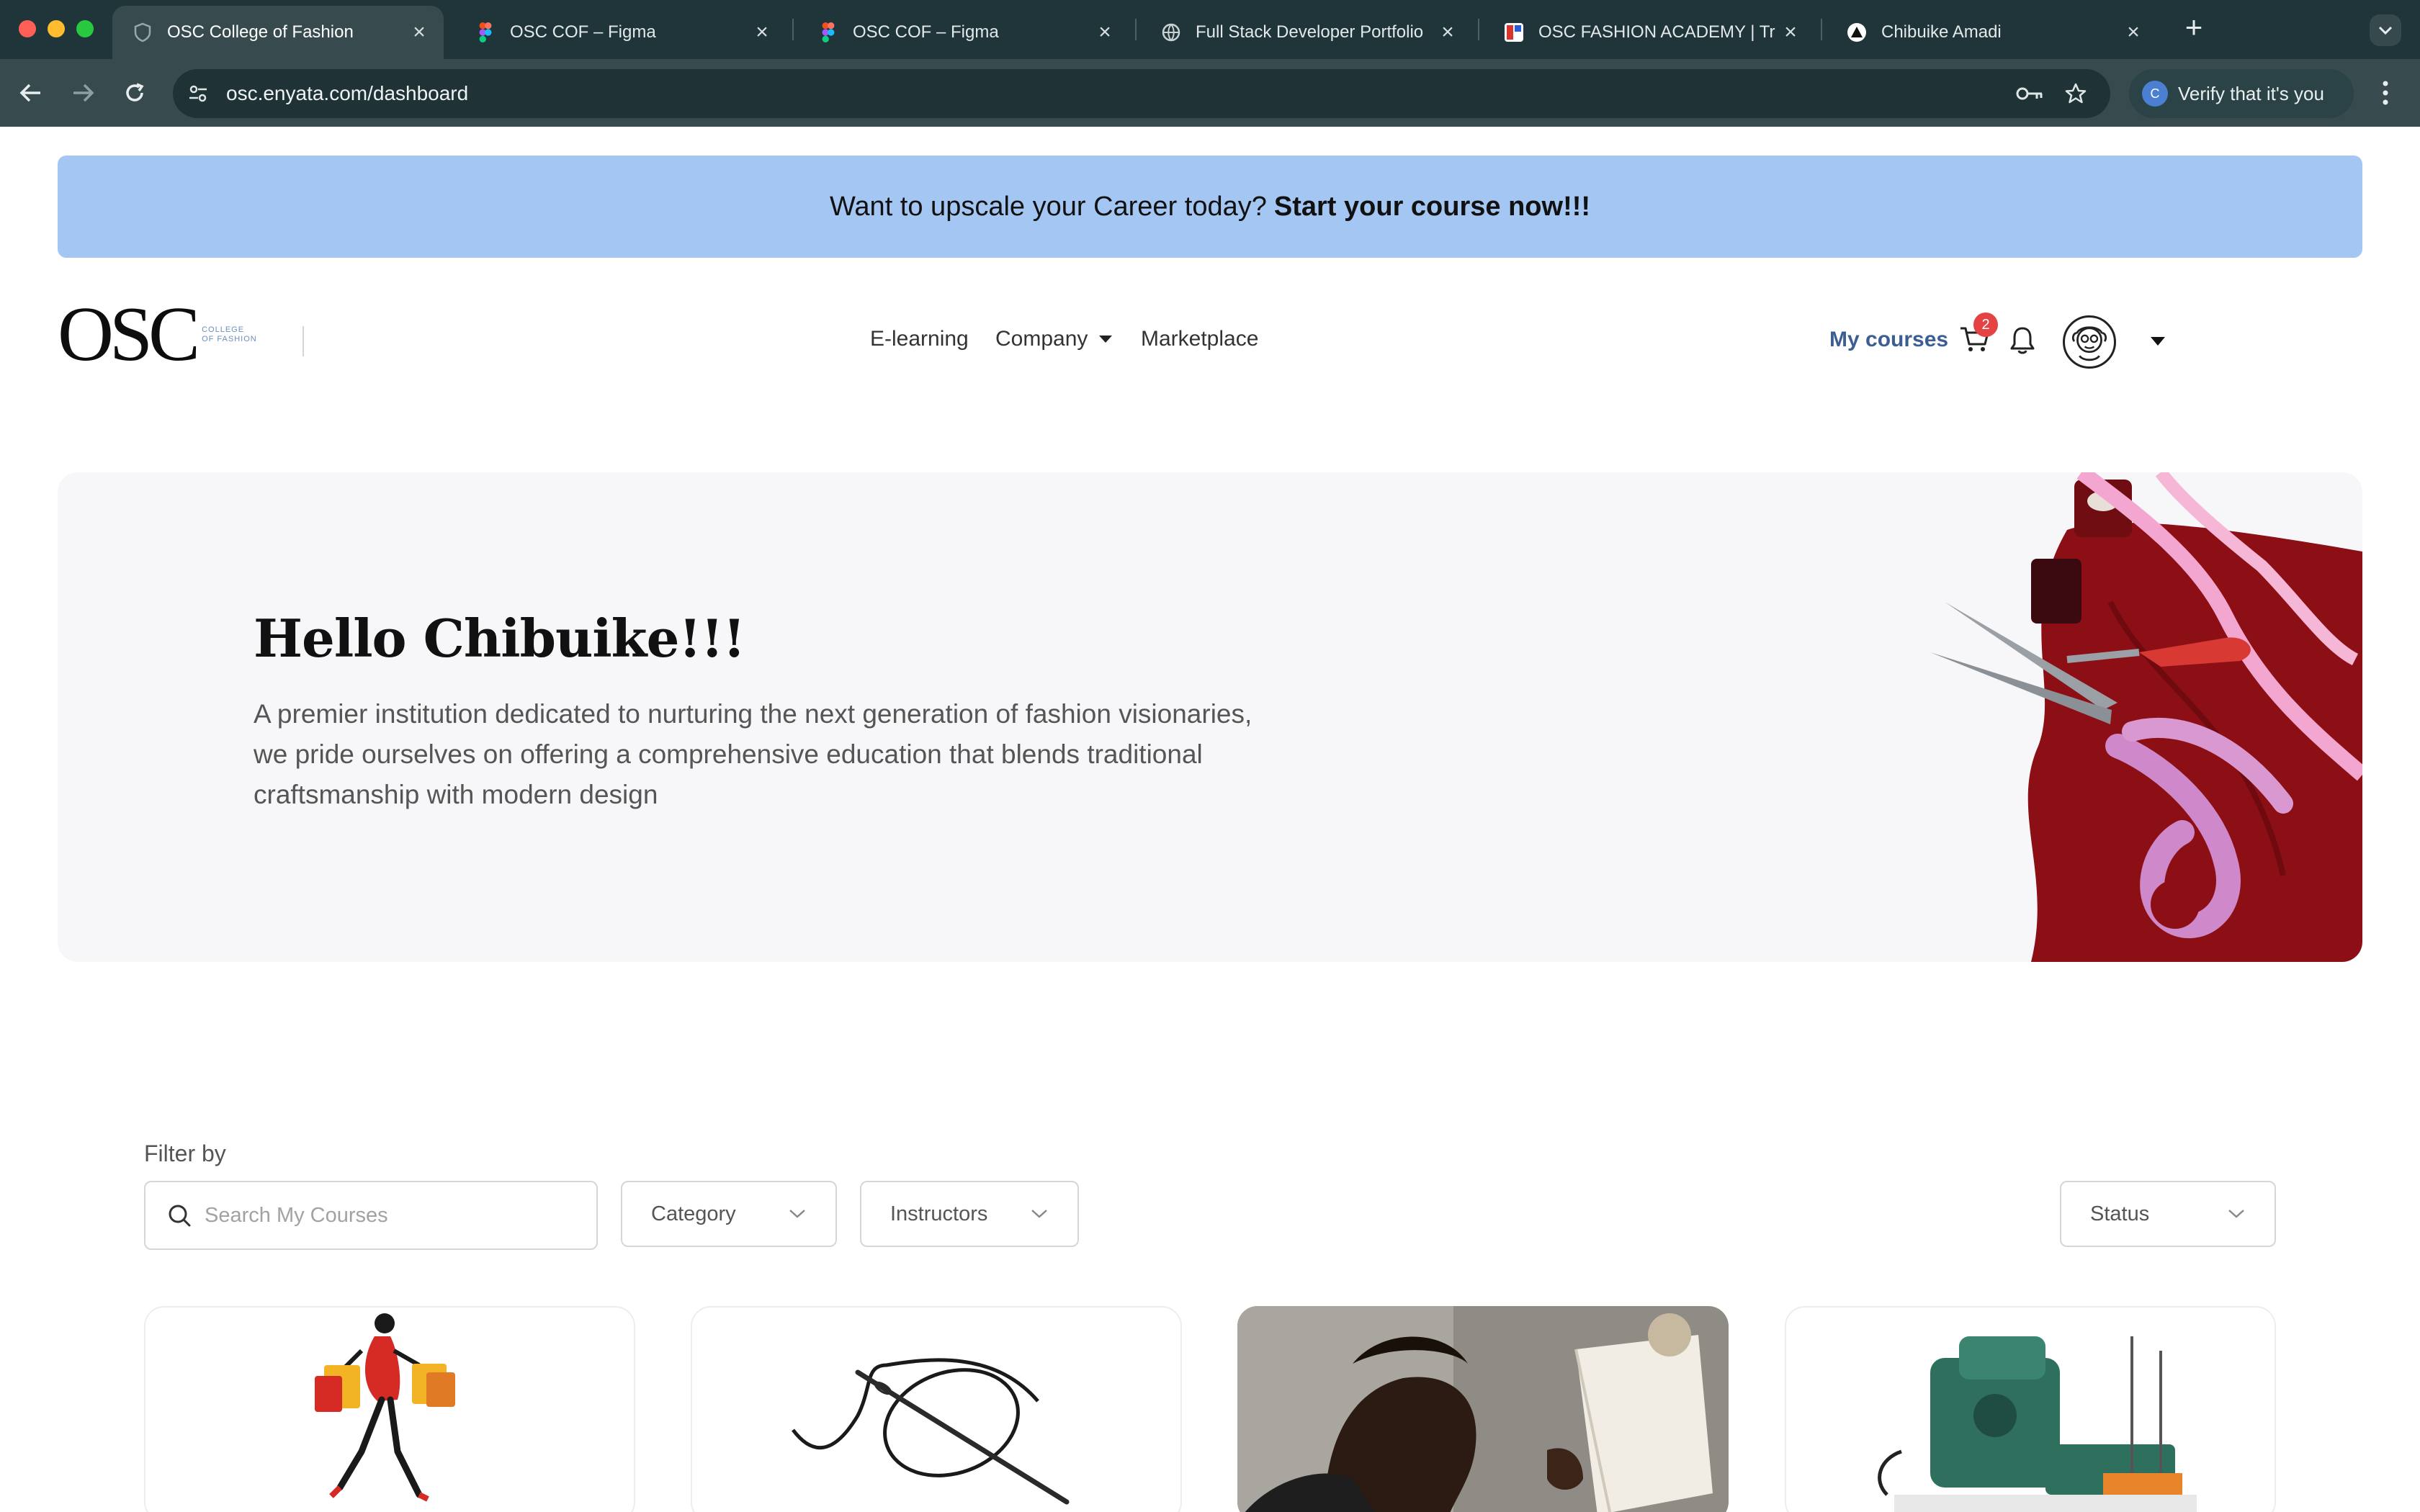 The image size is (2420, 1512). I want to click on verify-identity-button: C Verify that it's you, so click(2241, 93).